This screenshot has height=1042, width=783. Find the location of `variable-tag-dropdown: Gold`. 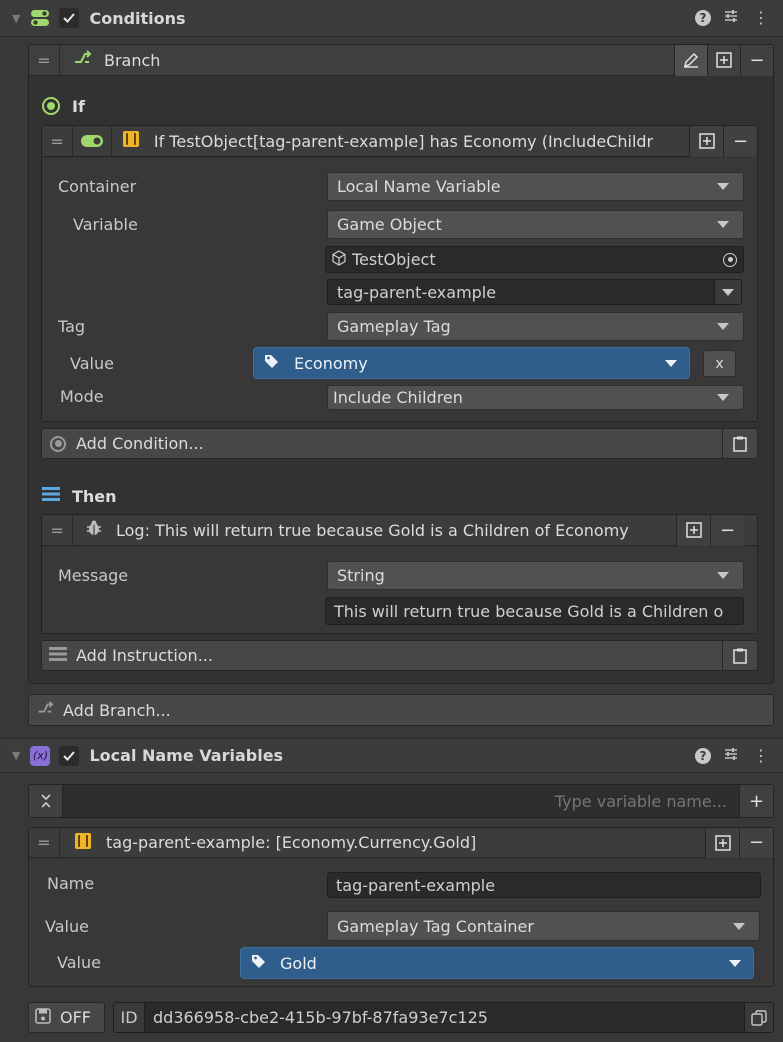

variable-tag-dropdown: Gold is located at coordinates (497, 963).